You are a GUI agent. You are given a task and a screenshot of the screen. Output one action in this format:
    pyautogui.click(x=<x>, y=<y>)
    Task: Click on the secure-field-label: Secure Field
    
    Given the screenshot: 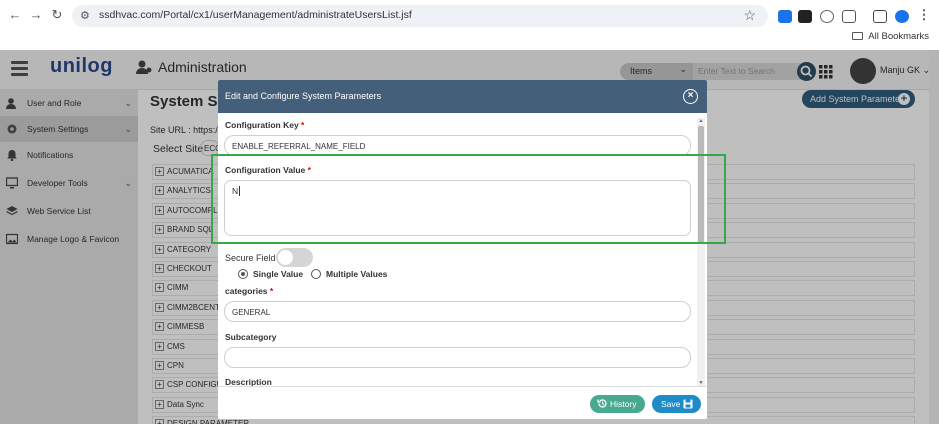 What is the action you would take?
    pyautogui.click(x=250, y=258)
    